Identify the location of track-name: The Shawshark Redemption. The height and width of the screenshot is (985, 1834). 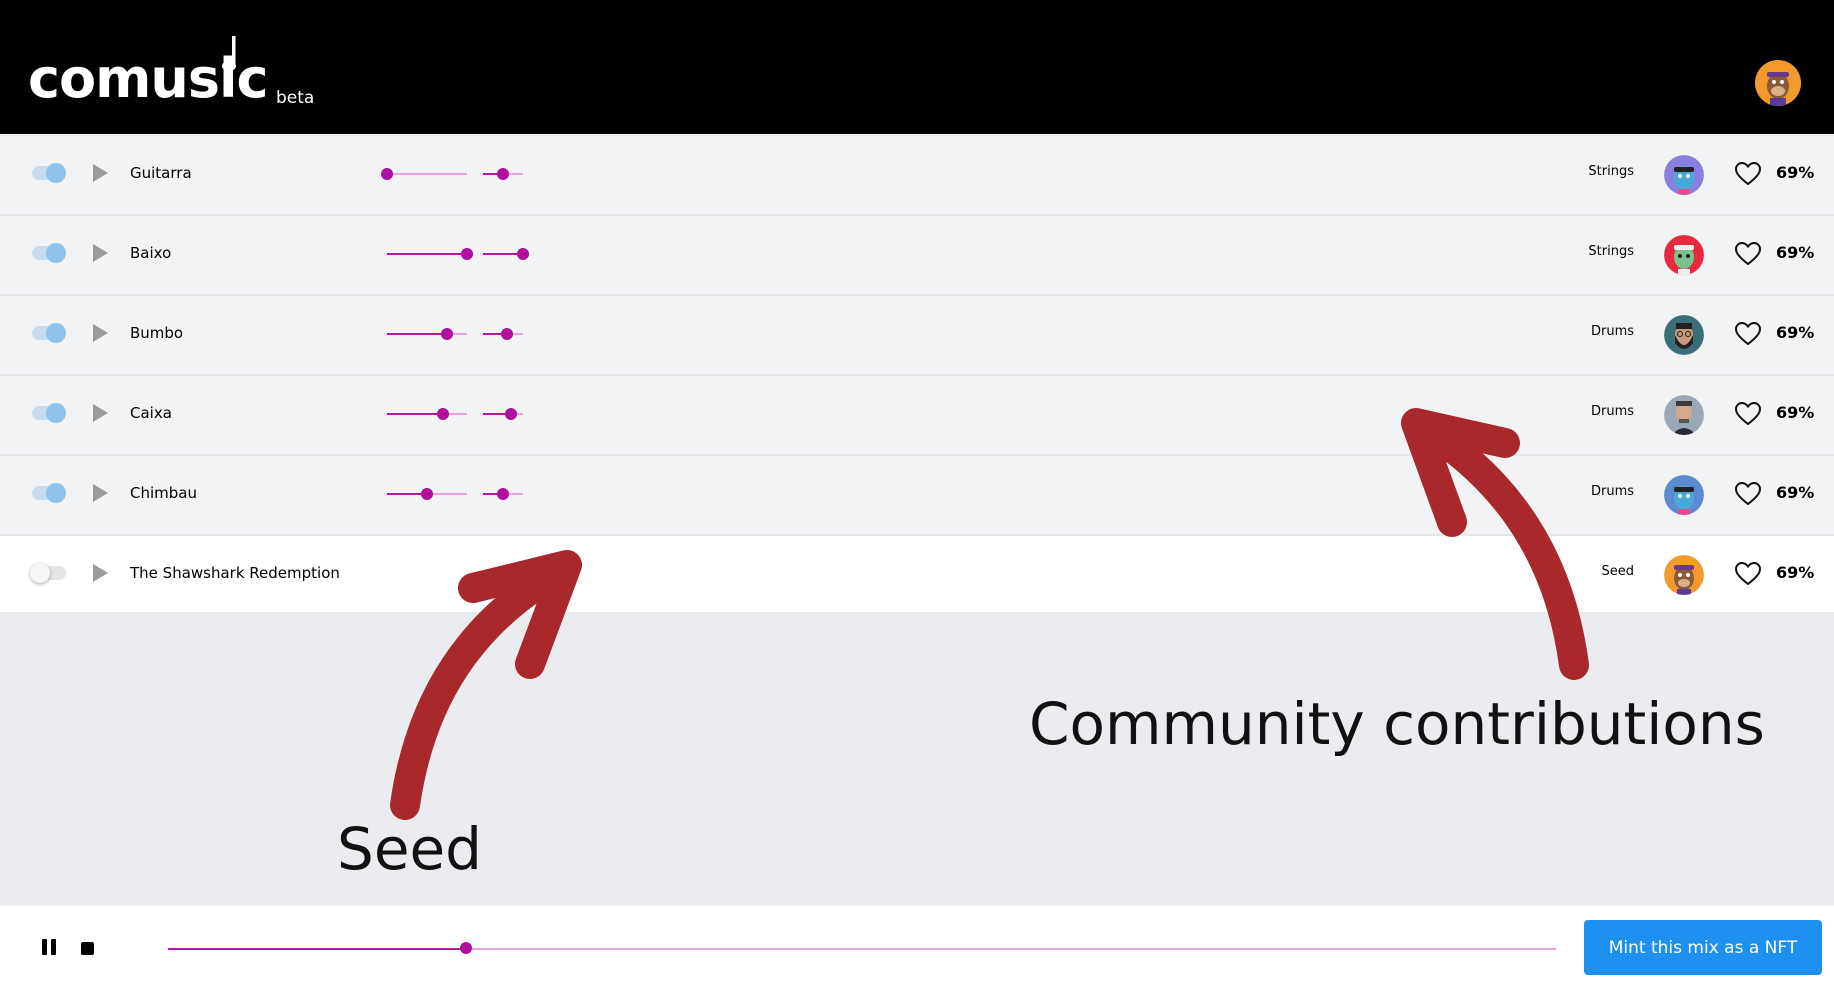
(235, 573).